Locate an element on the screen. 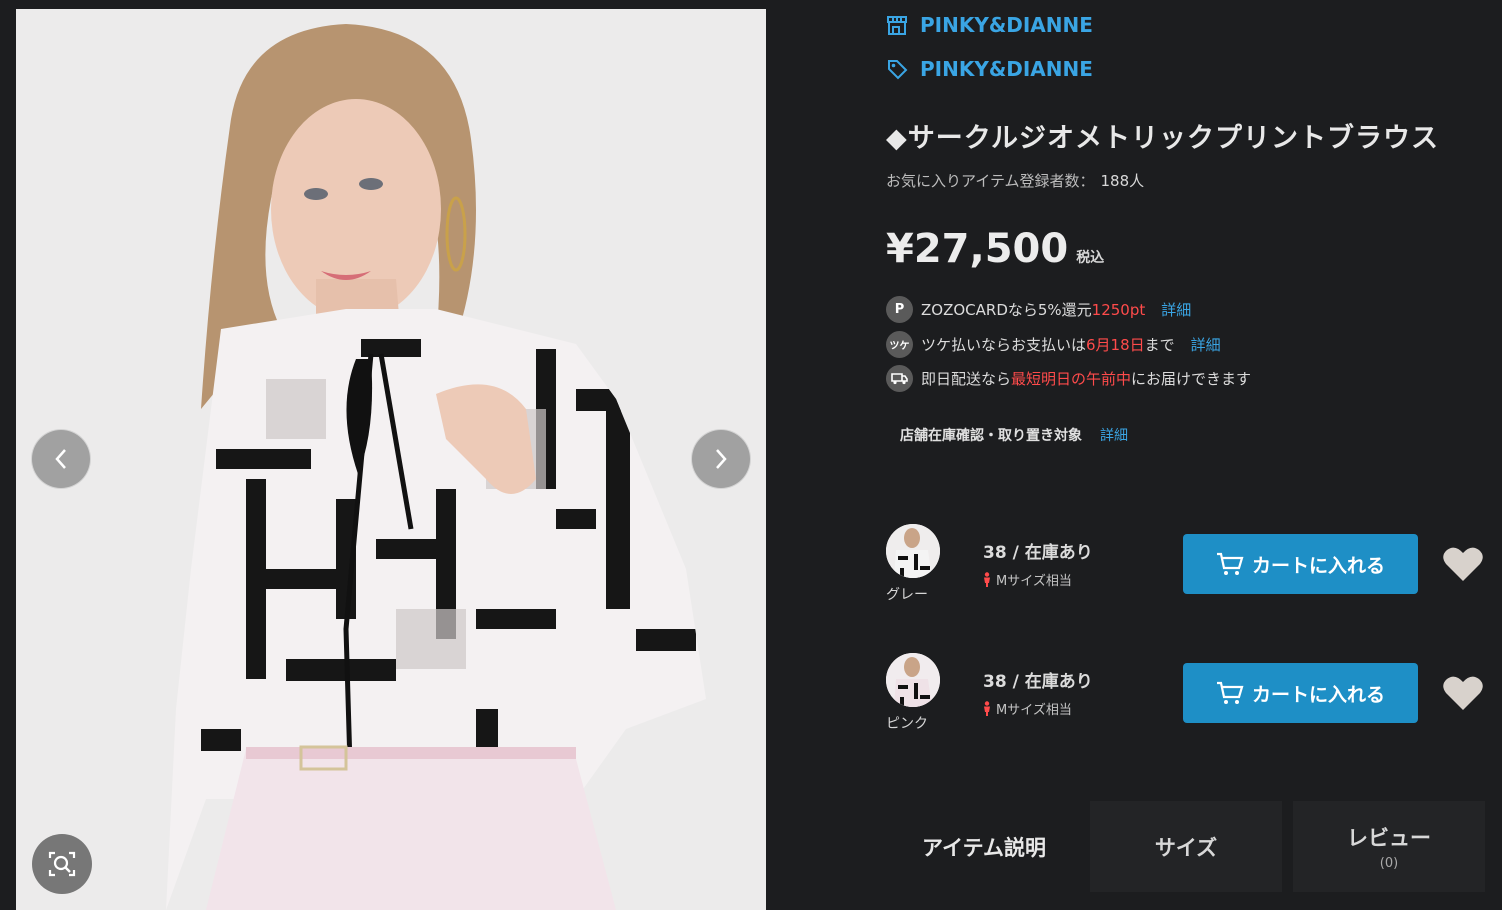 The height and width of the screenshot is (910, 1502). price: ¥27,500 税込 is located at coordinates (995, 249).